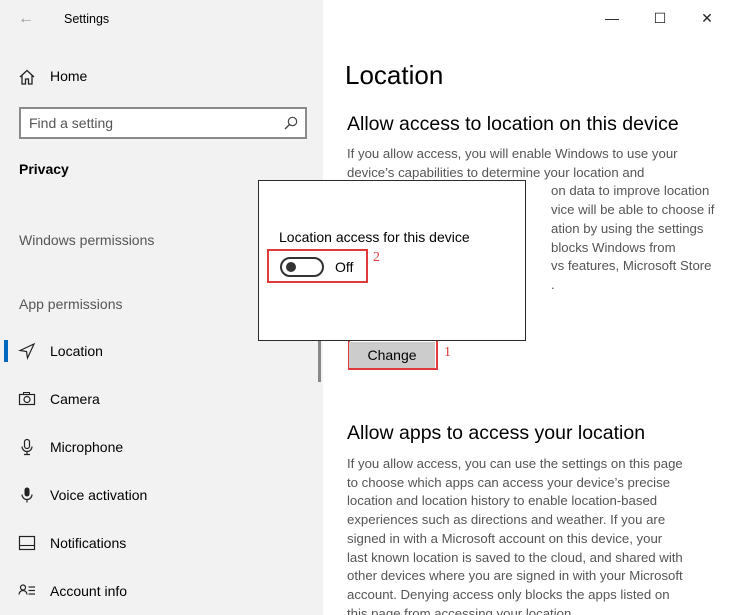  Describe the element at coordinates (319, 361) in the screenshot. I see `sidebar-scrollbar` at that location.